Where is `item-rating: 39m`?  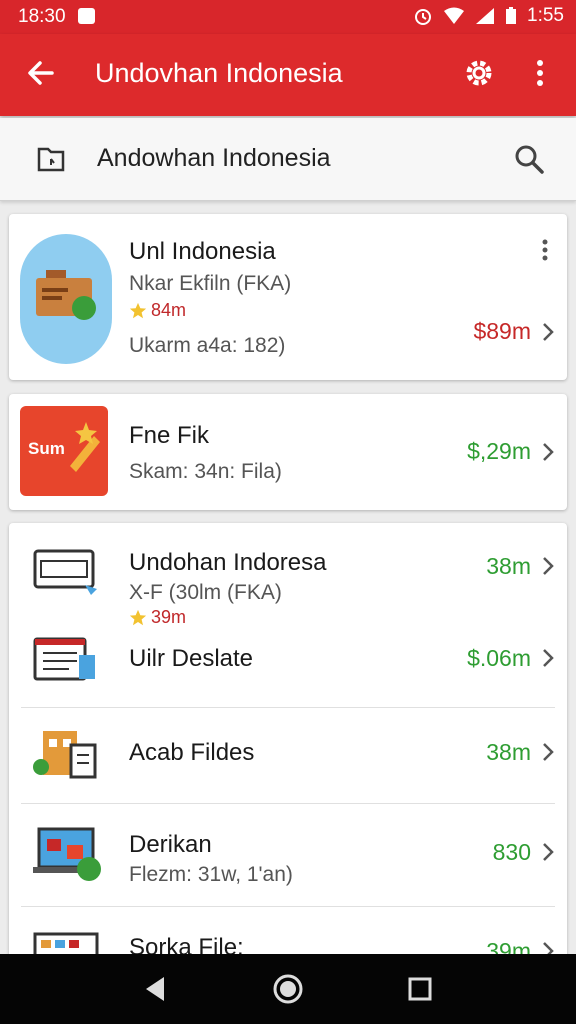 item-rating: 39m is located at coordinates (157, 617).